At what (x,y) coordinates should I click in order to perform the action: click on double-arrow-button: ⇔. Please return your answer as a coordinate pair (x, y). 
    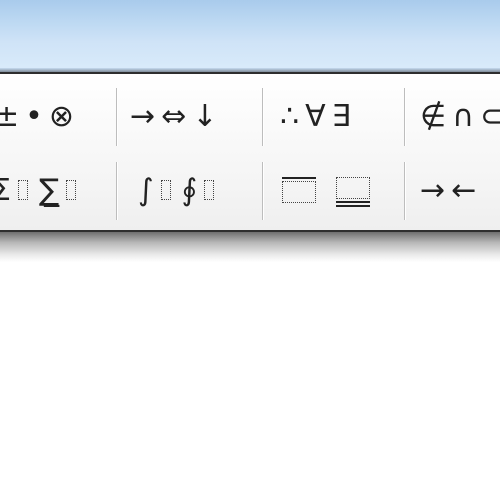
    Looking at the image, I should click on (174, 116).